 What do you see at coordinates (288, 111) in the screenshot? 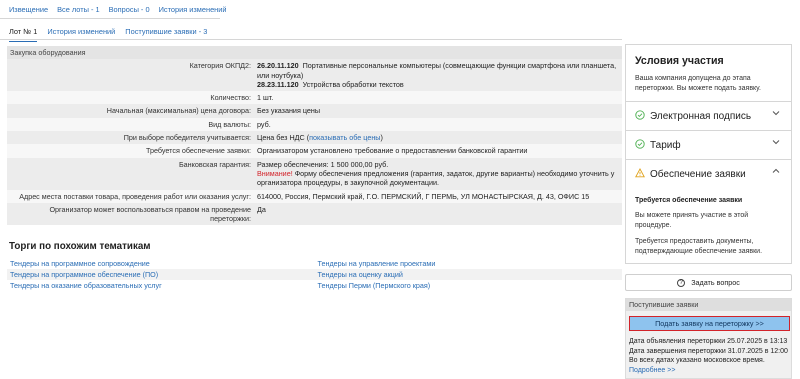
I see `row-value: Без указания цены` at bounding box center [288, 111].